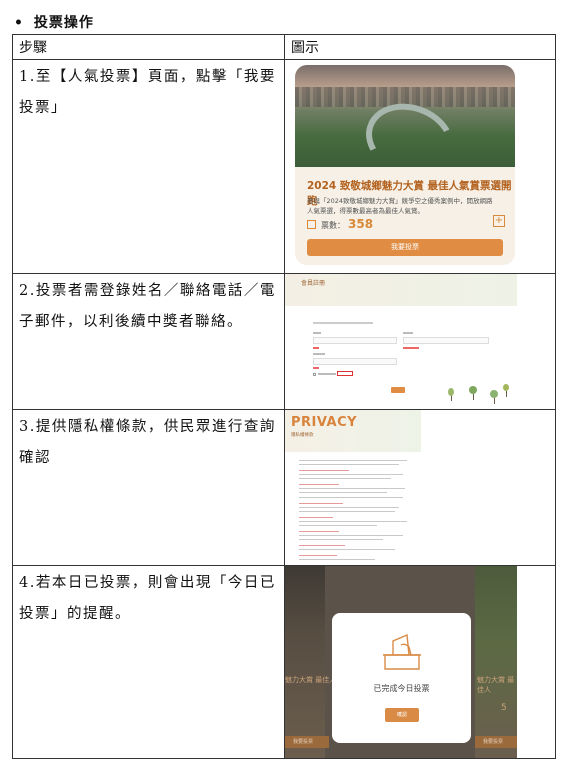 This screenshot has width=566, height=766. Describe the element at coordinates (353, 487) in the screenshot. I see `privacy-page: PRIVACY 隱私權條款` at that location.